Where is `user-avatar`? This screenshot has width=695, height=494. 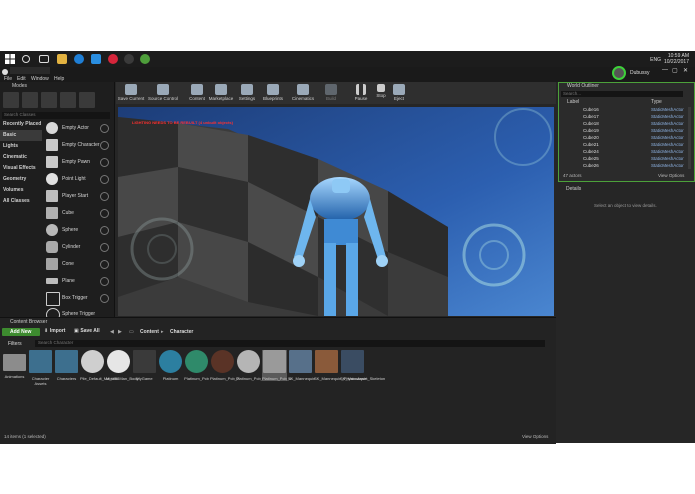 user-avatar is located at coordinates (619, 73).